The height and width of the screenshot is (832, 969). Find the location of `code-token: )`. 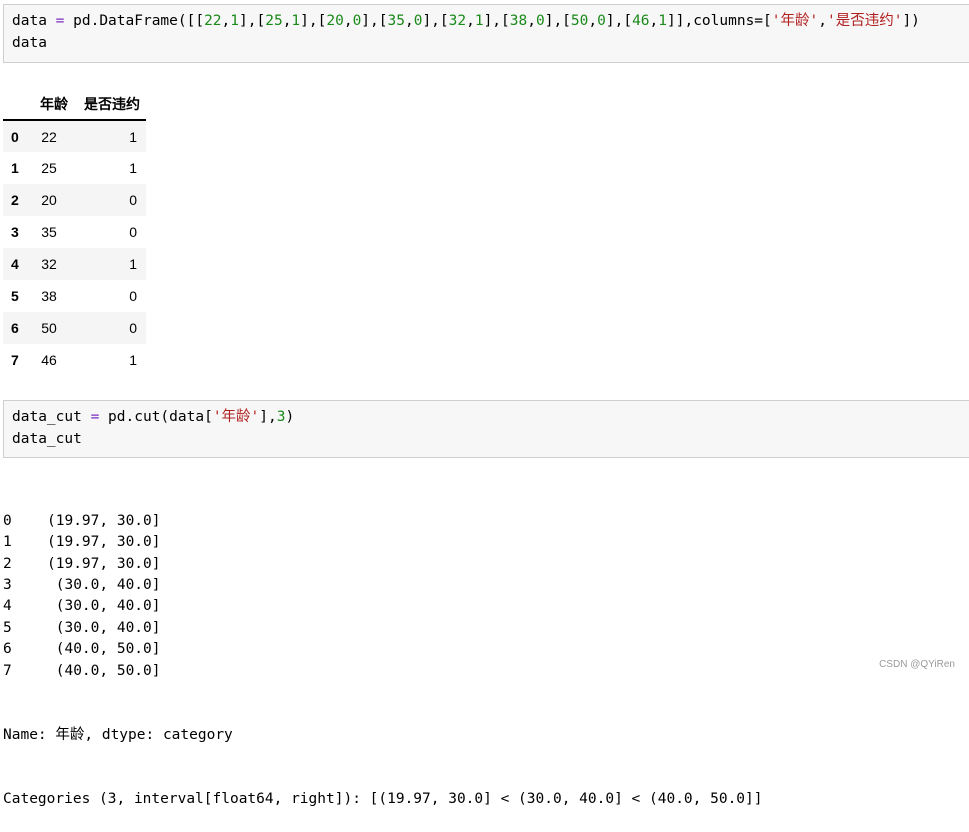

code-token: ) is located at coordinates (290, 417).